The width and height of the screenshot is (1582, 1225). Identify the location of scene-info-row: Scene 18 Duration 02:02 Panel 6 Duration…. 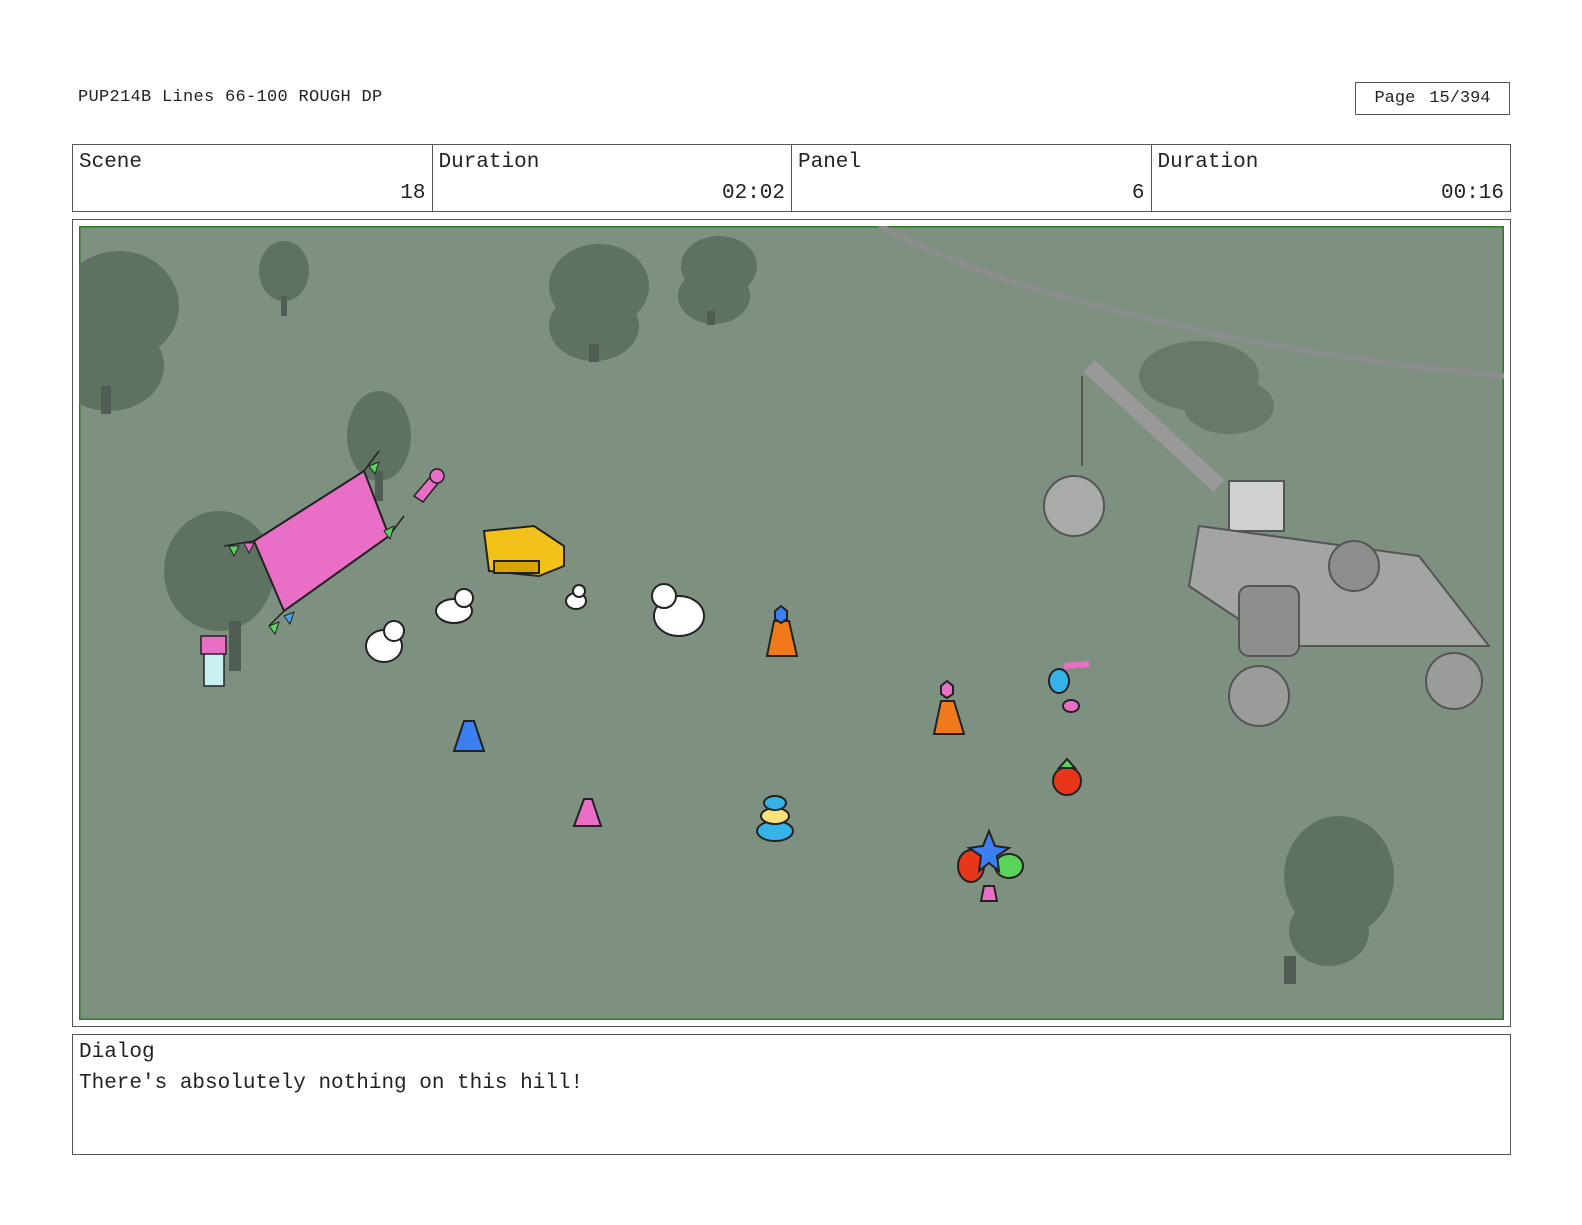
(791, 178).